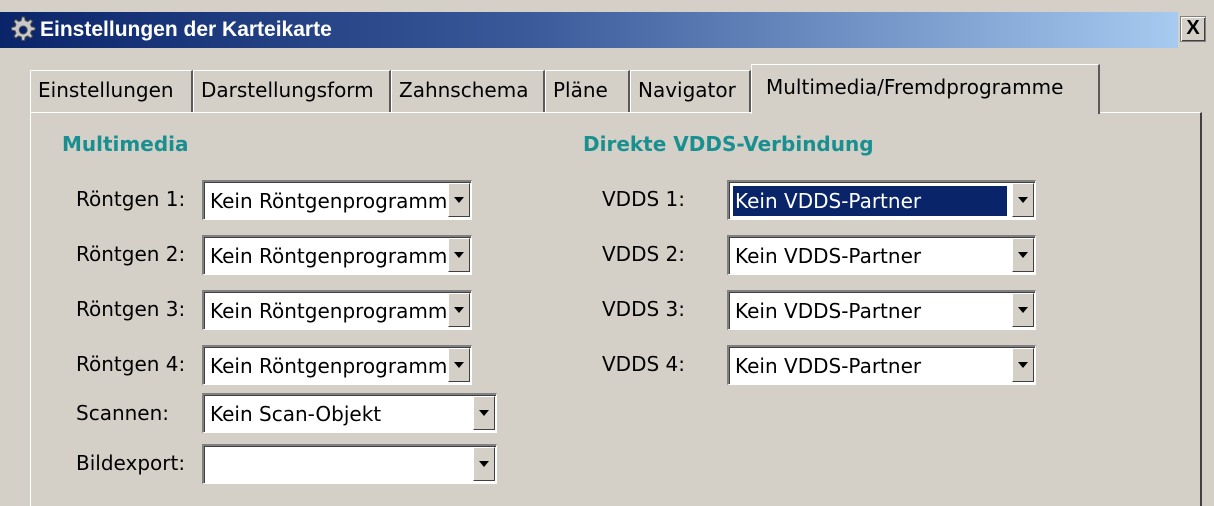 This screenshot has height=506, width=1214. I want to click on vdds-2-combo: Kein VDDS-Partner, so click(881, 255).